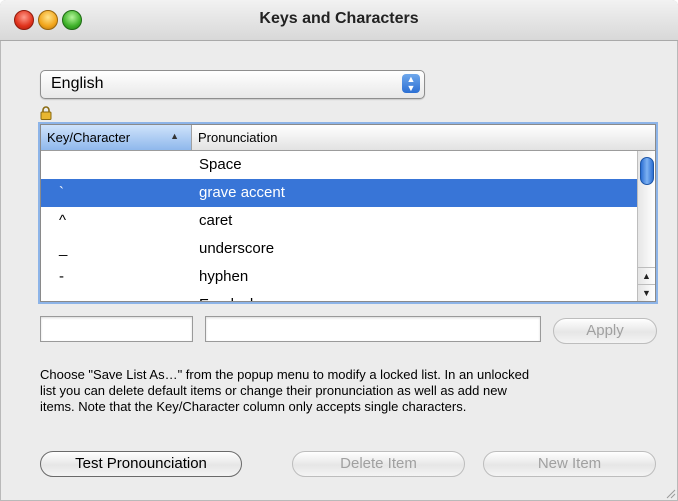 Image resolution: width=678 pixels, height=501 pixels. Describe the element at coordinates (339, 296) in the screenshot. I see `table-row: Em dash` at that location.